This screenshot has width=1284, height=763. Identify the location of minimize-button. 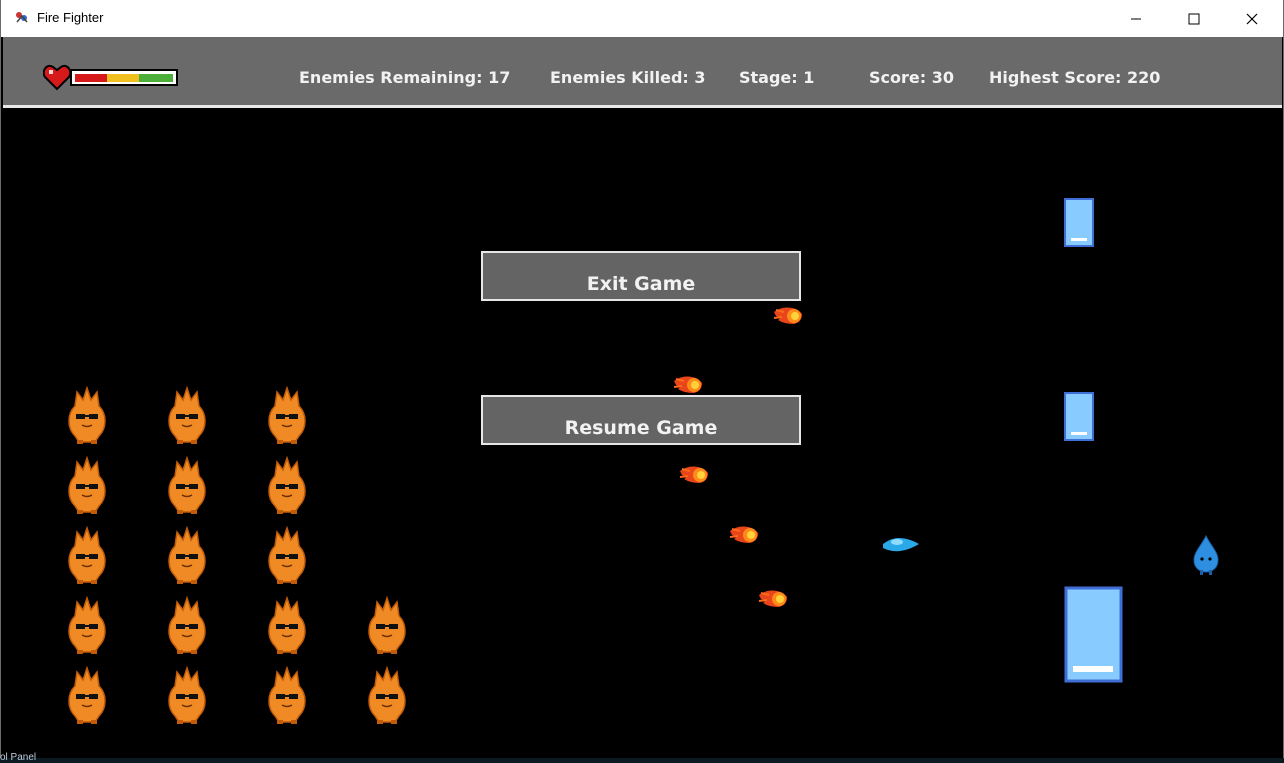
(1136, 18).